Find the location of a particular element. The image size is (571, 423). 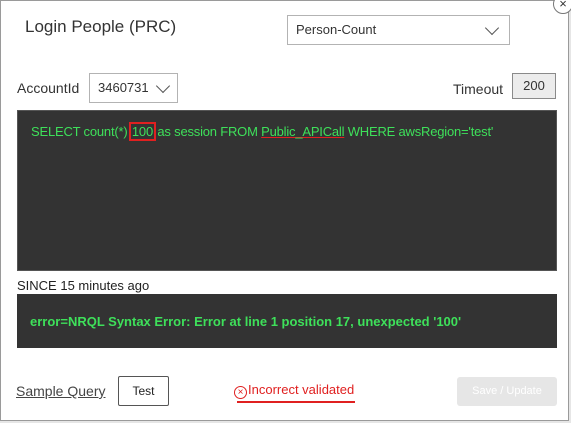

account-id-value: 3460731 is located at coordinates (123, 87).